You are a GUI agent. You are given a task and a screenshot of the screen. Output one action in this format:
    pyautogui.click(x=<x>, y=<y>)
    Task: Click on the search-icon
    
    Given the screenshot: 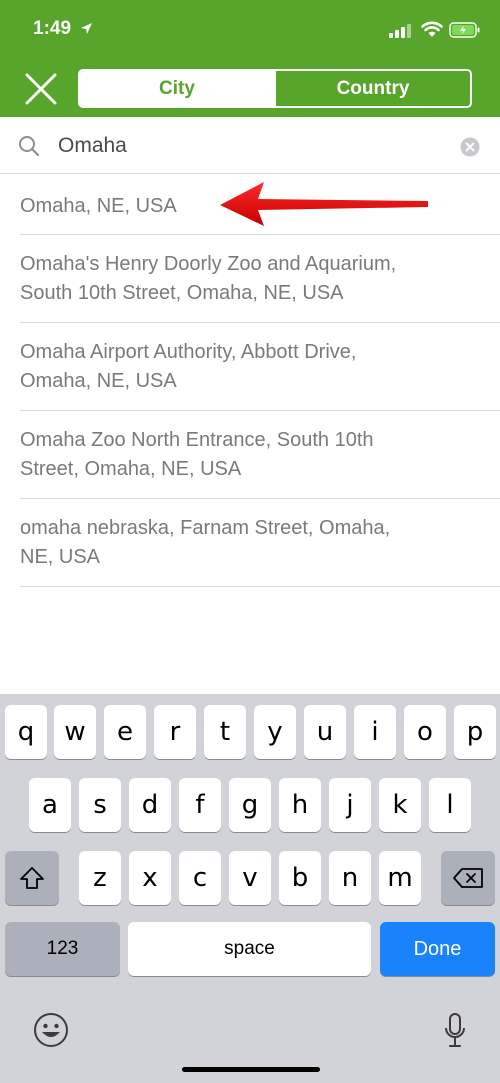 What is the action you would take?
    pyautogui.click(x=29, y=146)
    